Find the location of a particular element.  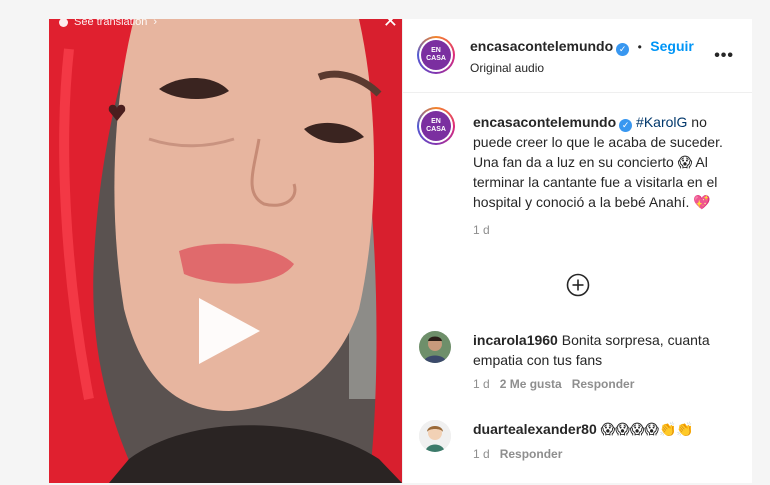

caption-avatar: EN CASA is located at coordinates (436, 126).